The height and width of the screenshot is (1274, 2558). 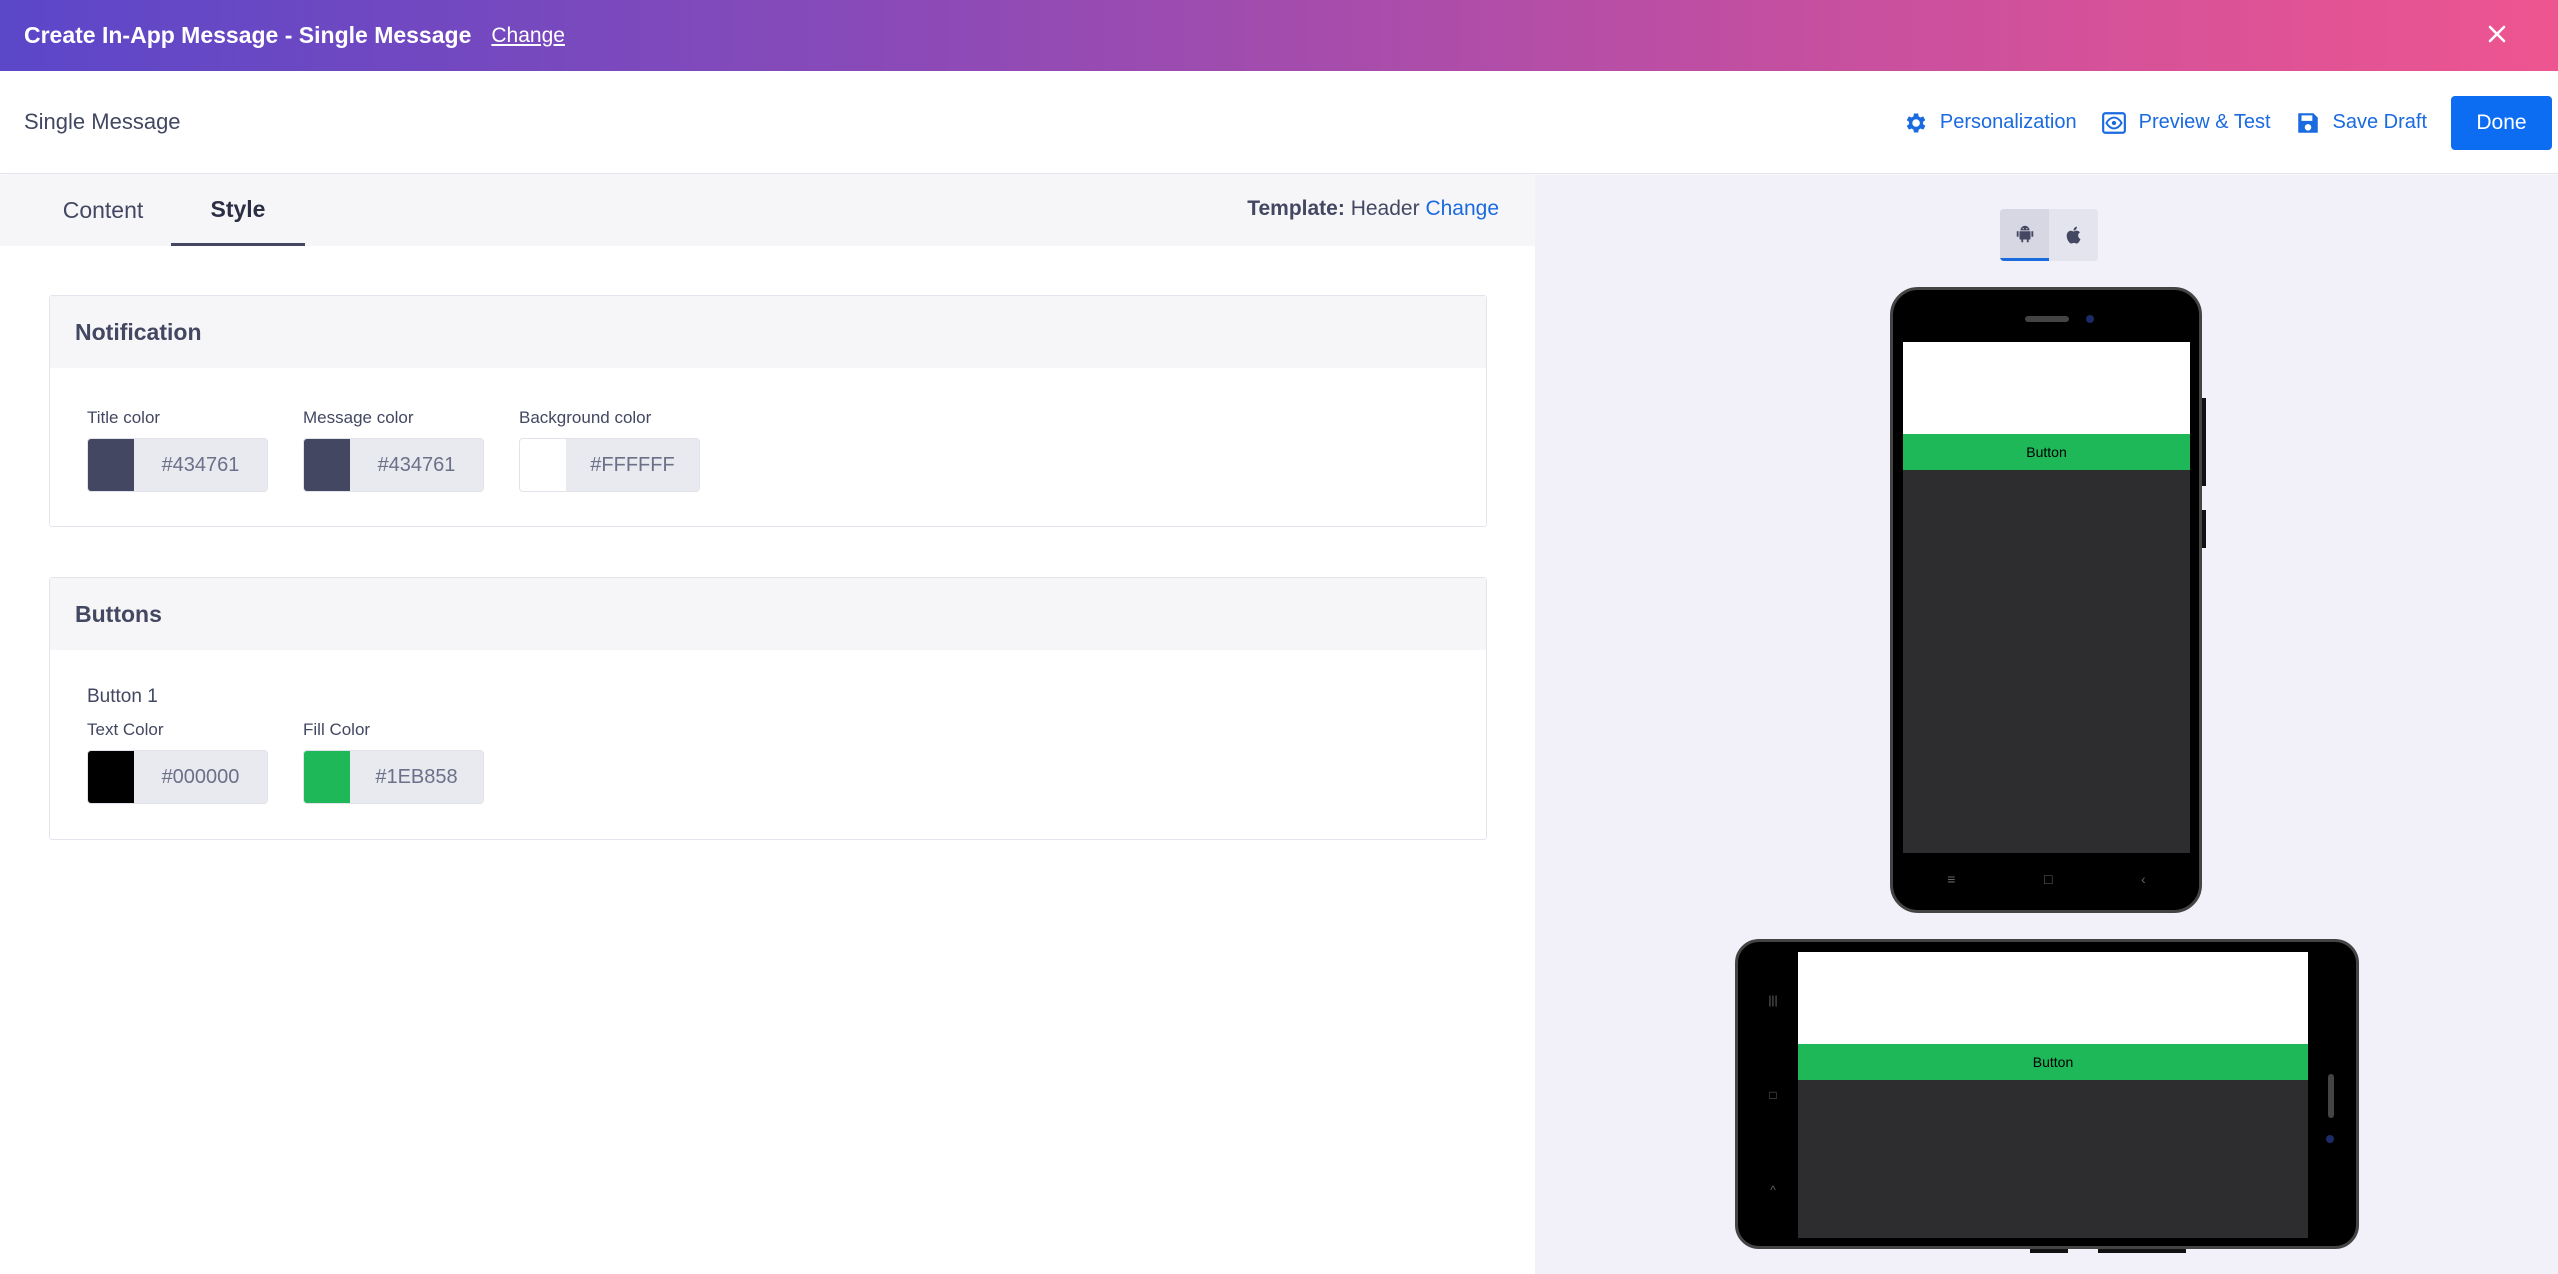 What do you see at coordinates (2379, 122) in the screenshot?
I see `save-draft-label: Save Draft` at bounding box center [2379, 122].